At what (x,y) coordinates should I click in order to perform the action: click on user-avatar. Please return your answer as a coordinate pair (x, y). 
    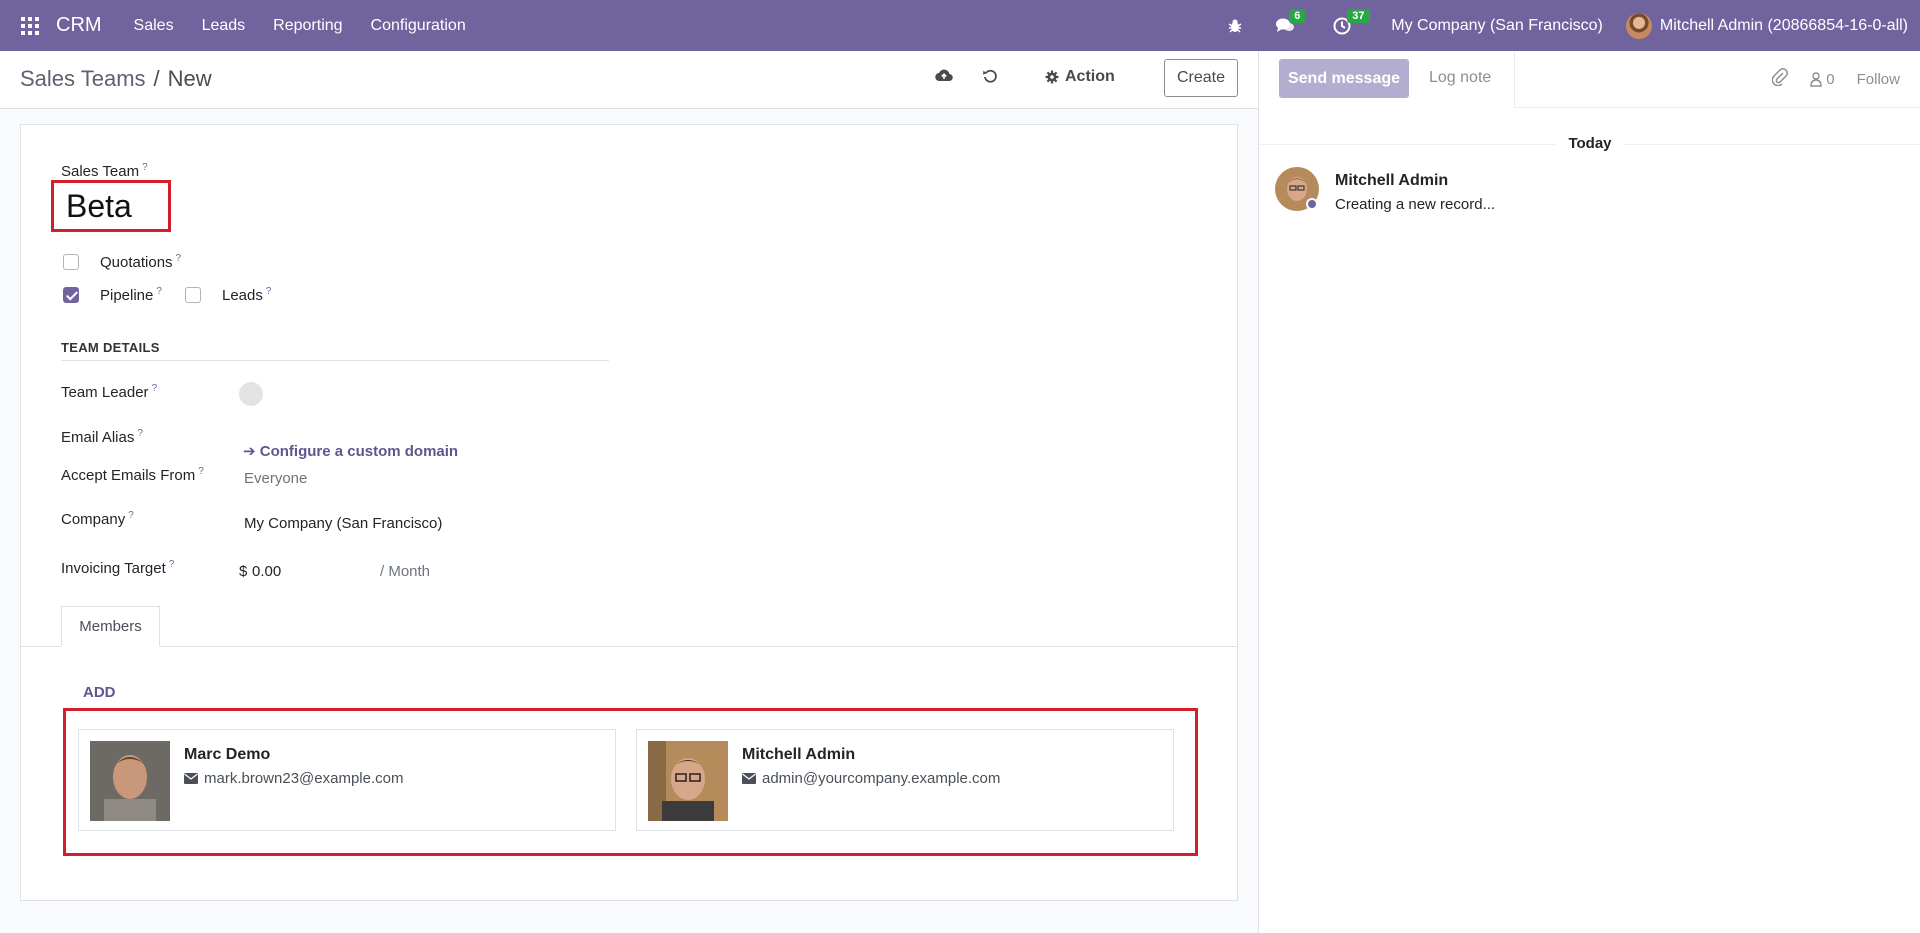
    Looking at the image, I should click on (1638, 25).